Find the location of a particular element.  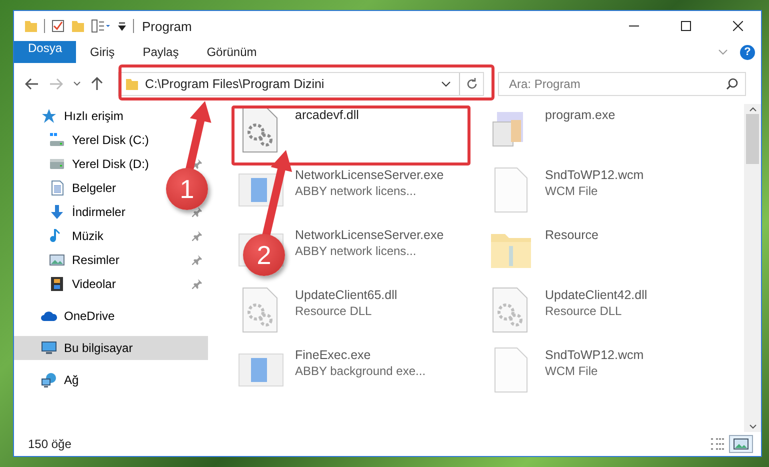

close-icon is located at coordinates (738, 26).